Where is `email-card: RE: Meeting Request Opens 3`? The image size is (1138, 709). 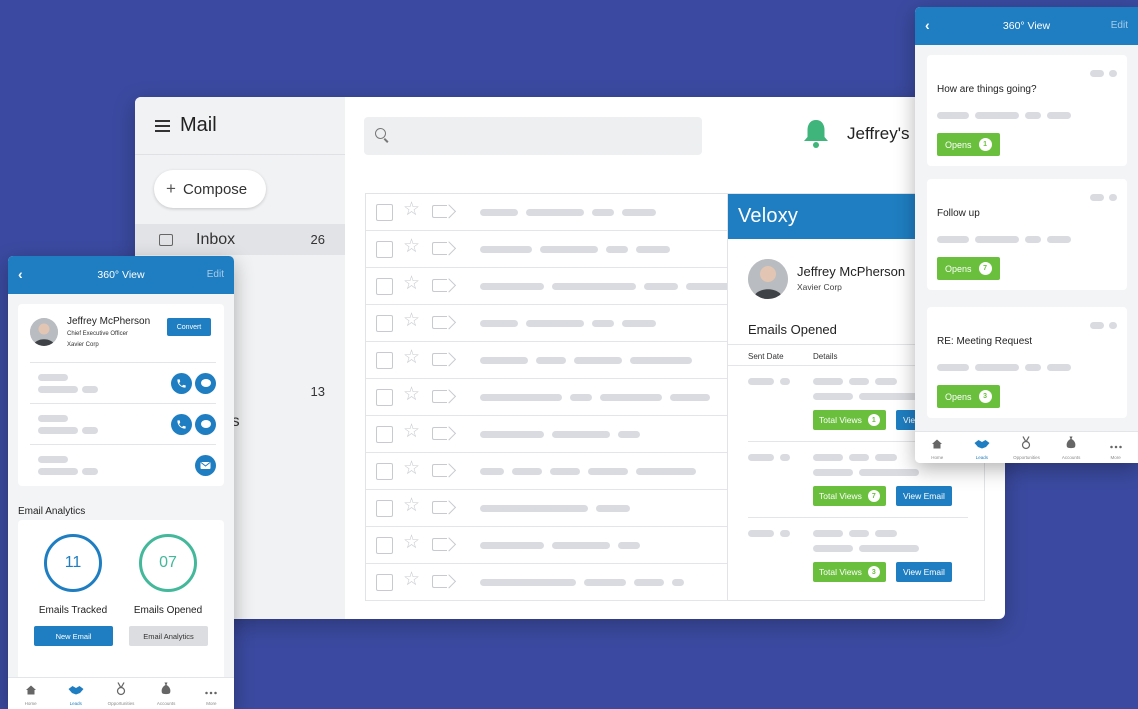 email-card: RE: Meeting Request Opens 3 is located at coordinates (1027, 362).